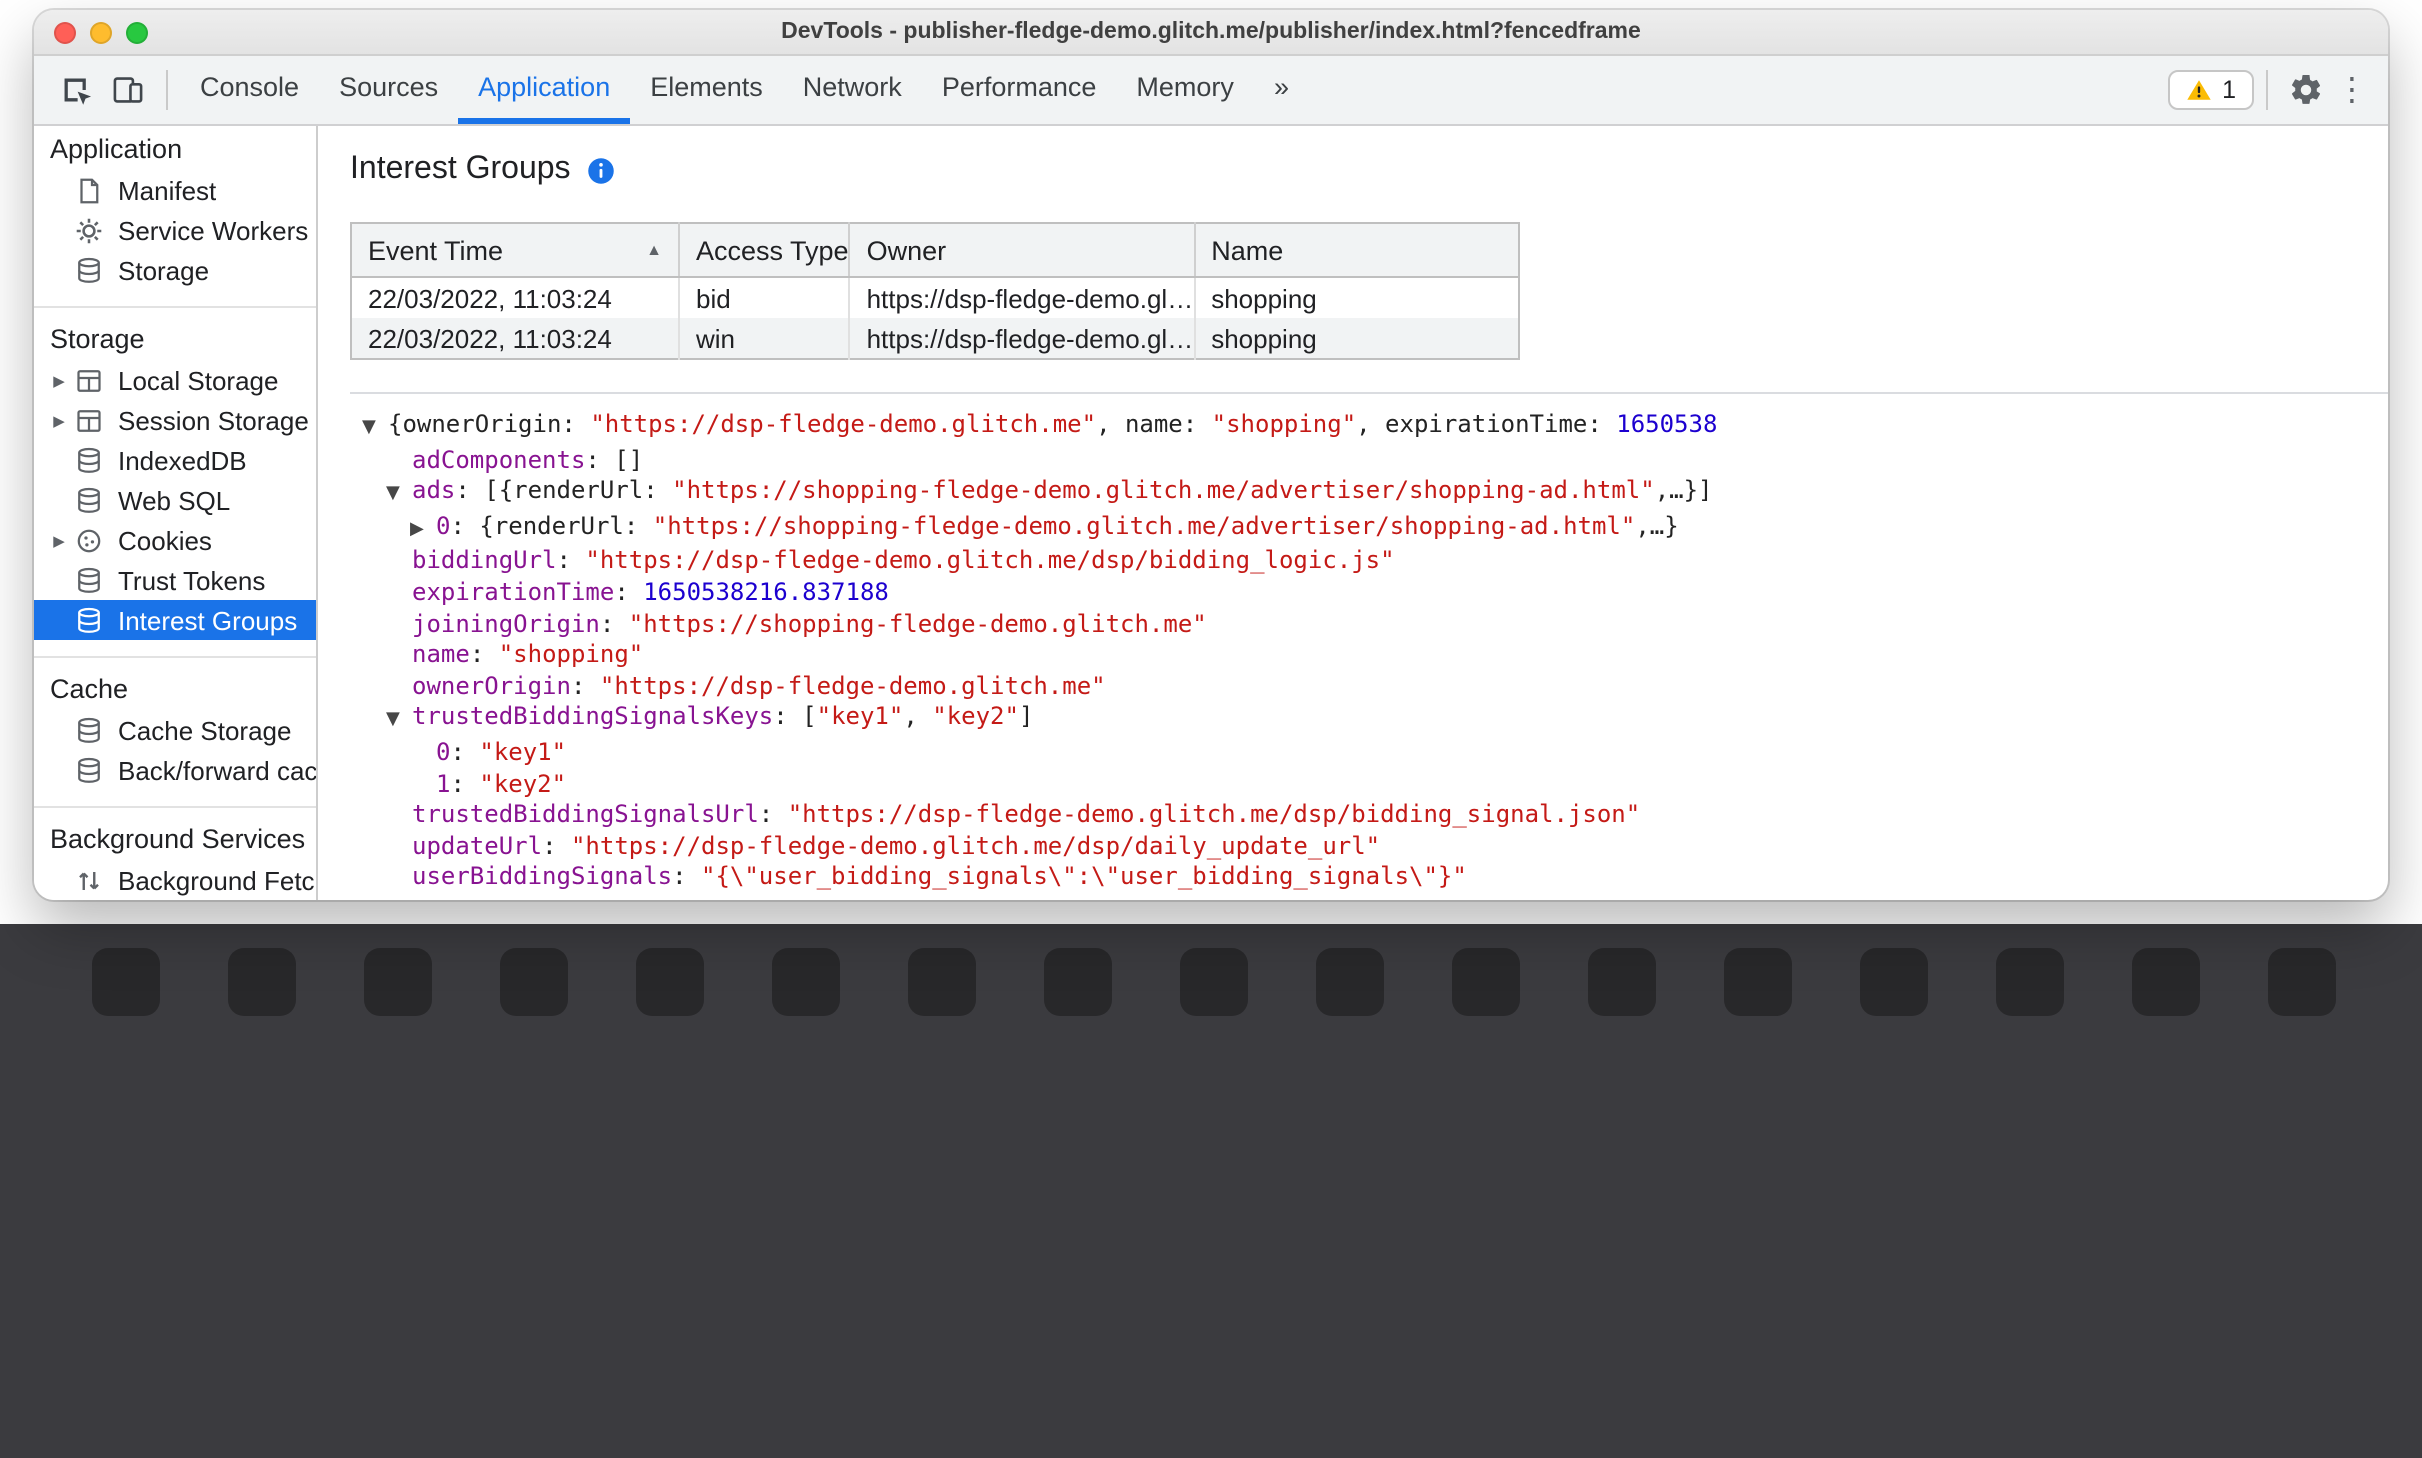 Image resolution: width=2422 pixels, height=1458 pixels. I want to click on tab-console: Console, so click(249, 90).